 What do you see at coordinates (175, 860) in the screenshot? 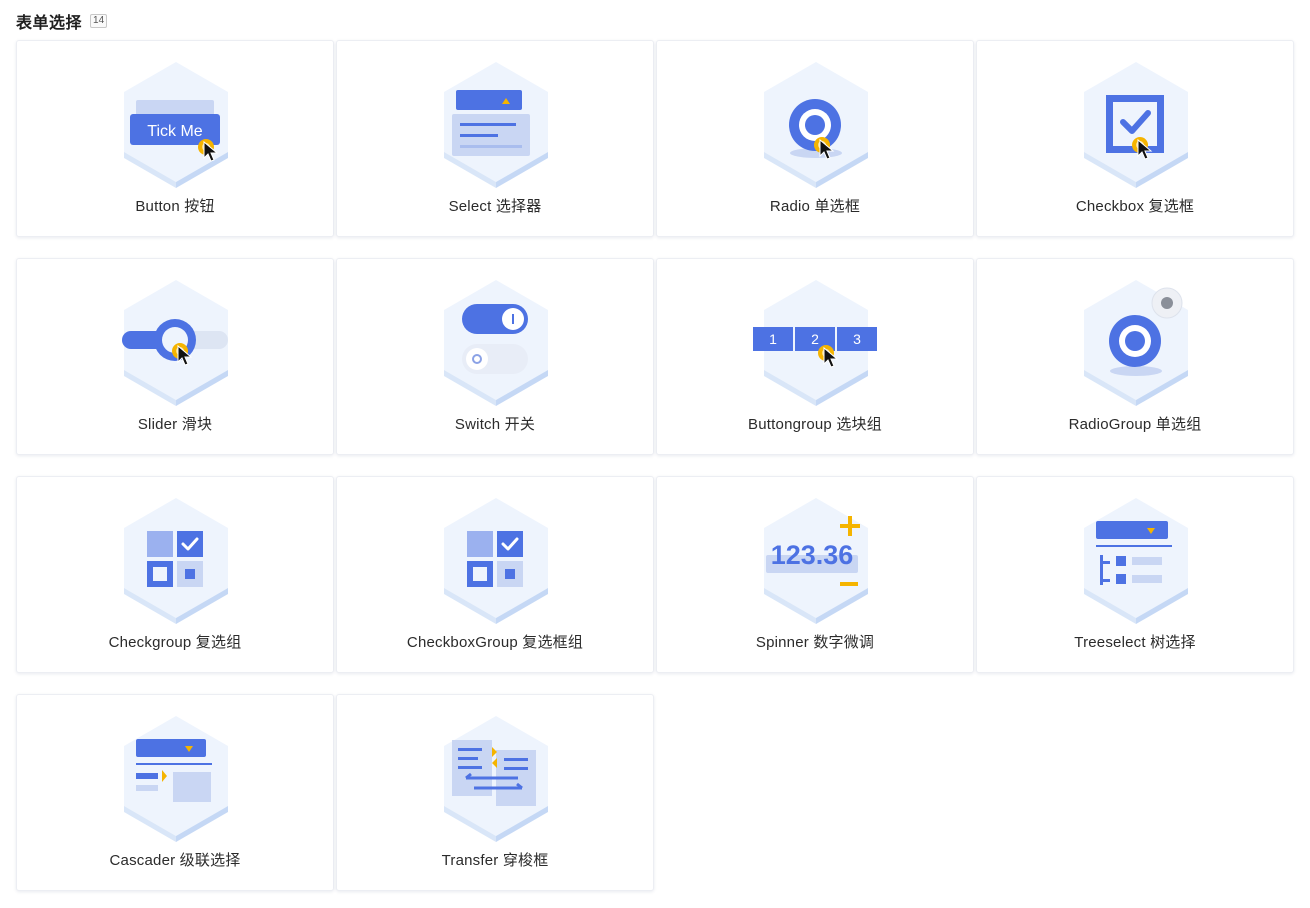
I see `card-label: Cascader 级联选择` at bounding box center [175, 860].